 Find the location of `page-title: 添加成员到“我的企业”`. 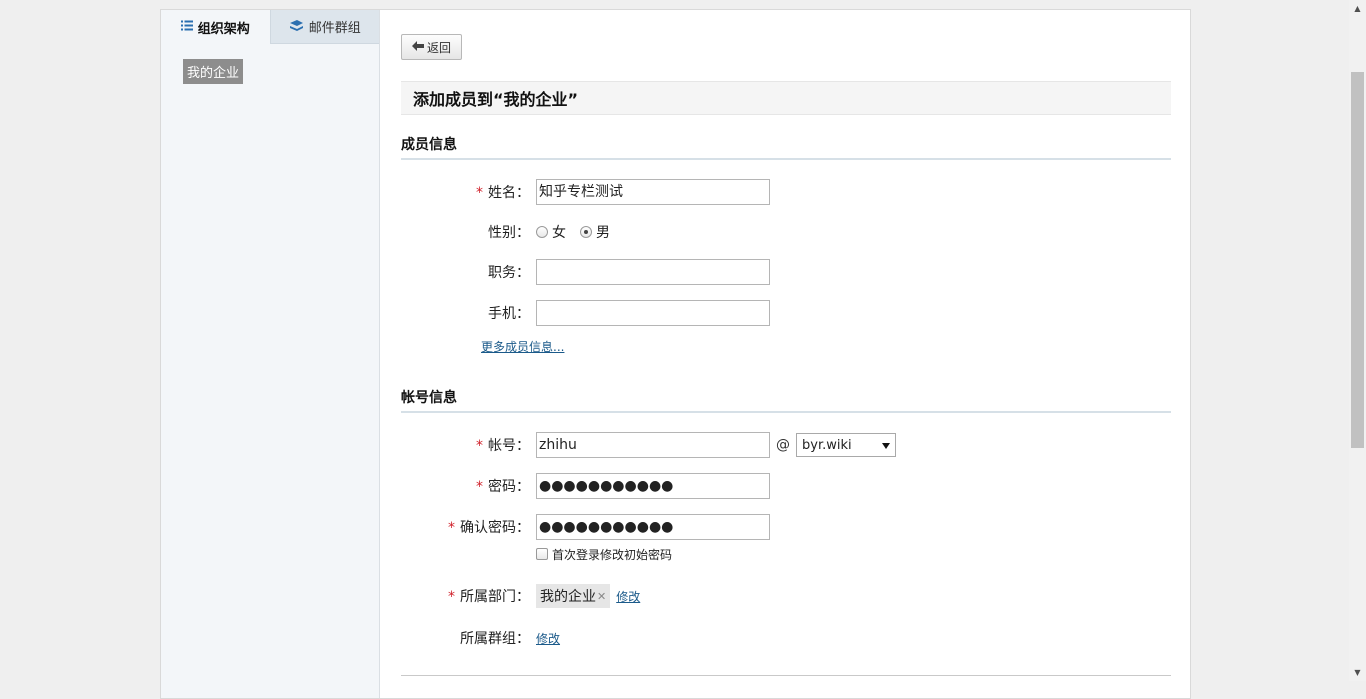

page-title: 添加成员到“我的企业” is located at coordinates (786, 98).